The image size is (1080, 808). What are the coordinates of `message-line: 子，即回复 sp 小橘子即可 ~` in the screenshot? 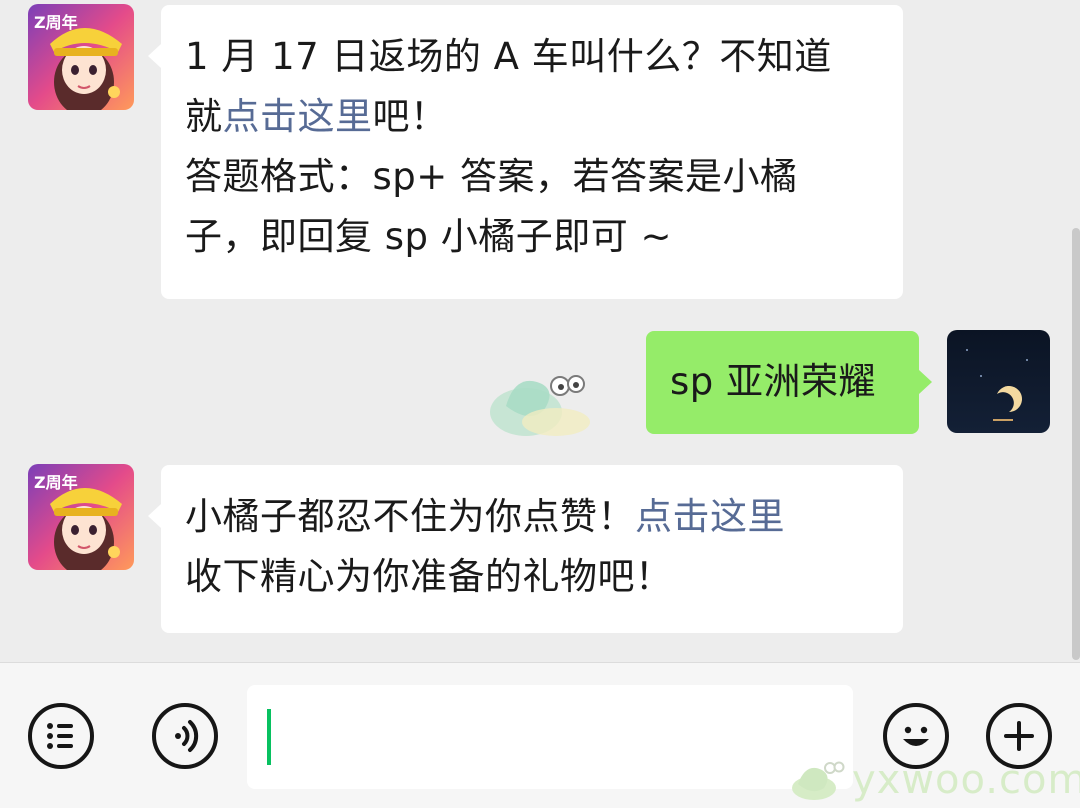 It's located at (429, 236).